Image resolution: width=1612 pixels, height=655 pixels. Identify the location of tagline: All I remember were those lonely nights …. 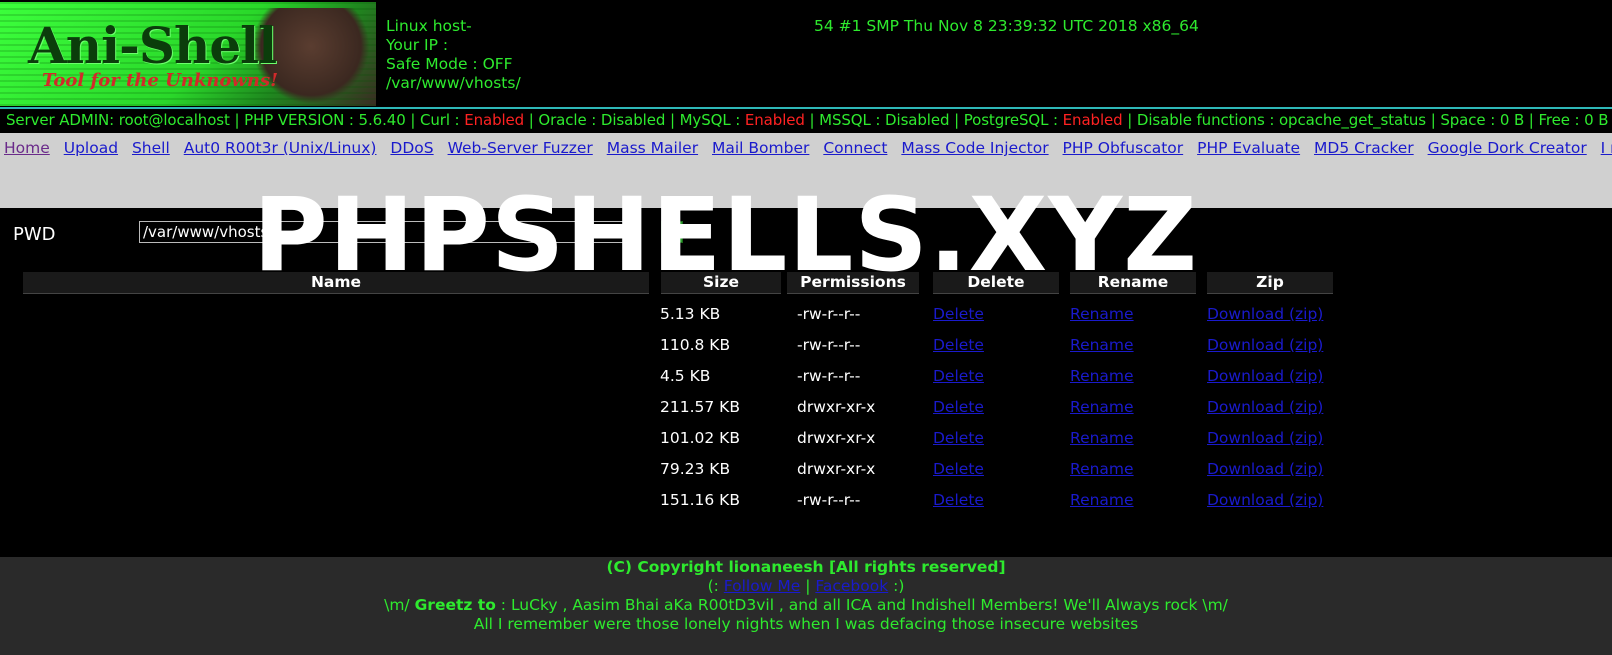
(806, 624).